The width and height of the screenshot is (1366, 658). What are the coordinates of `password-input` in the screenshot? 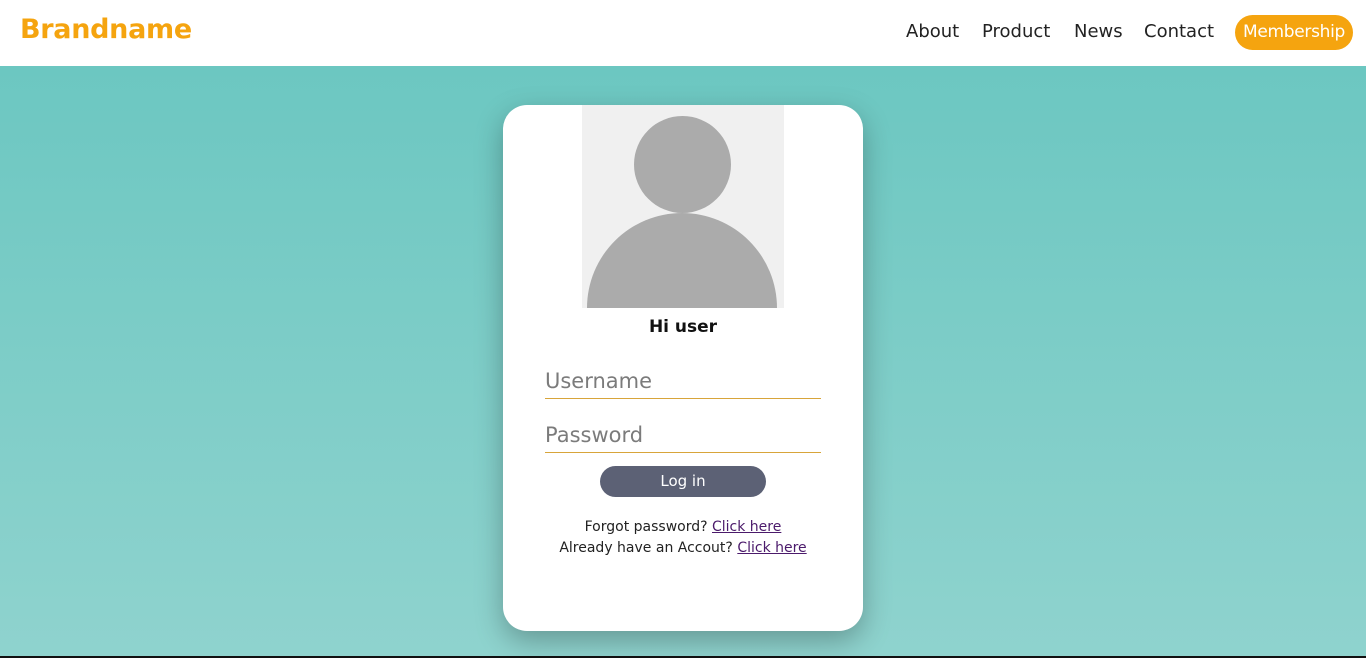 It's located at (683, 436).